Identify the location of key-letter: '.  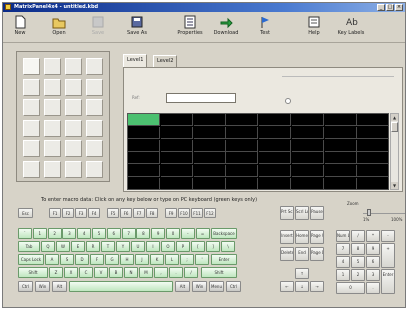
(202, 259).